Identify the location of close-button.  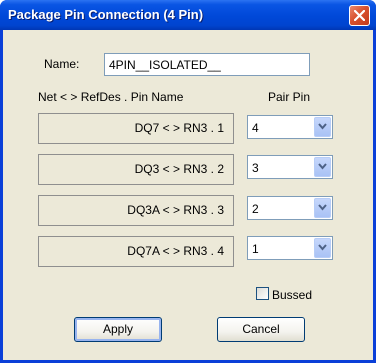
(359, 15).